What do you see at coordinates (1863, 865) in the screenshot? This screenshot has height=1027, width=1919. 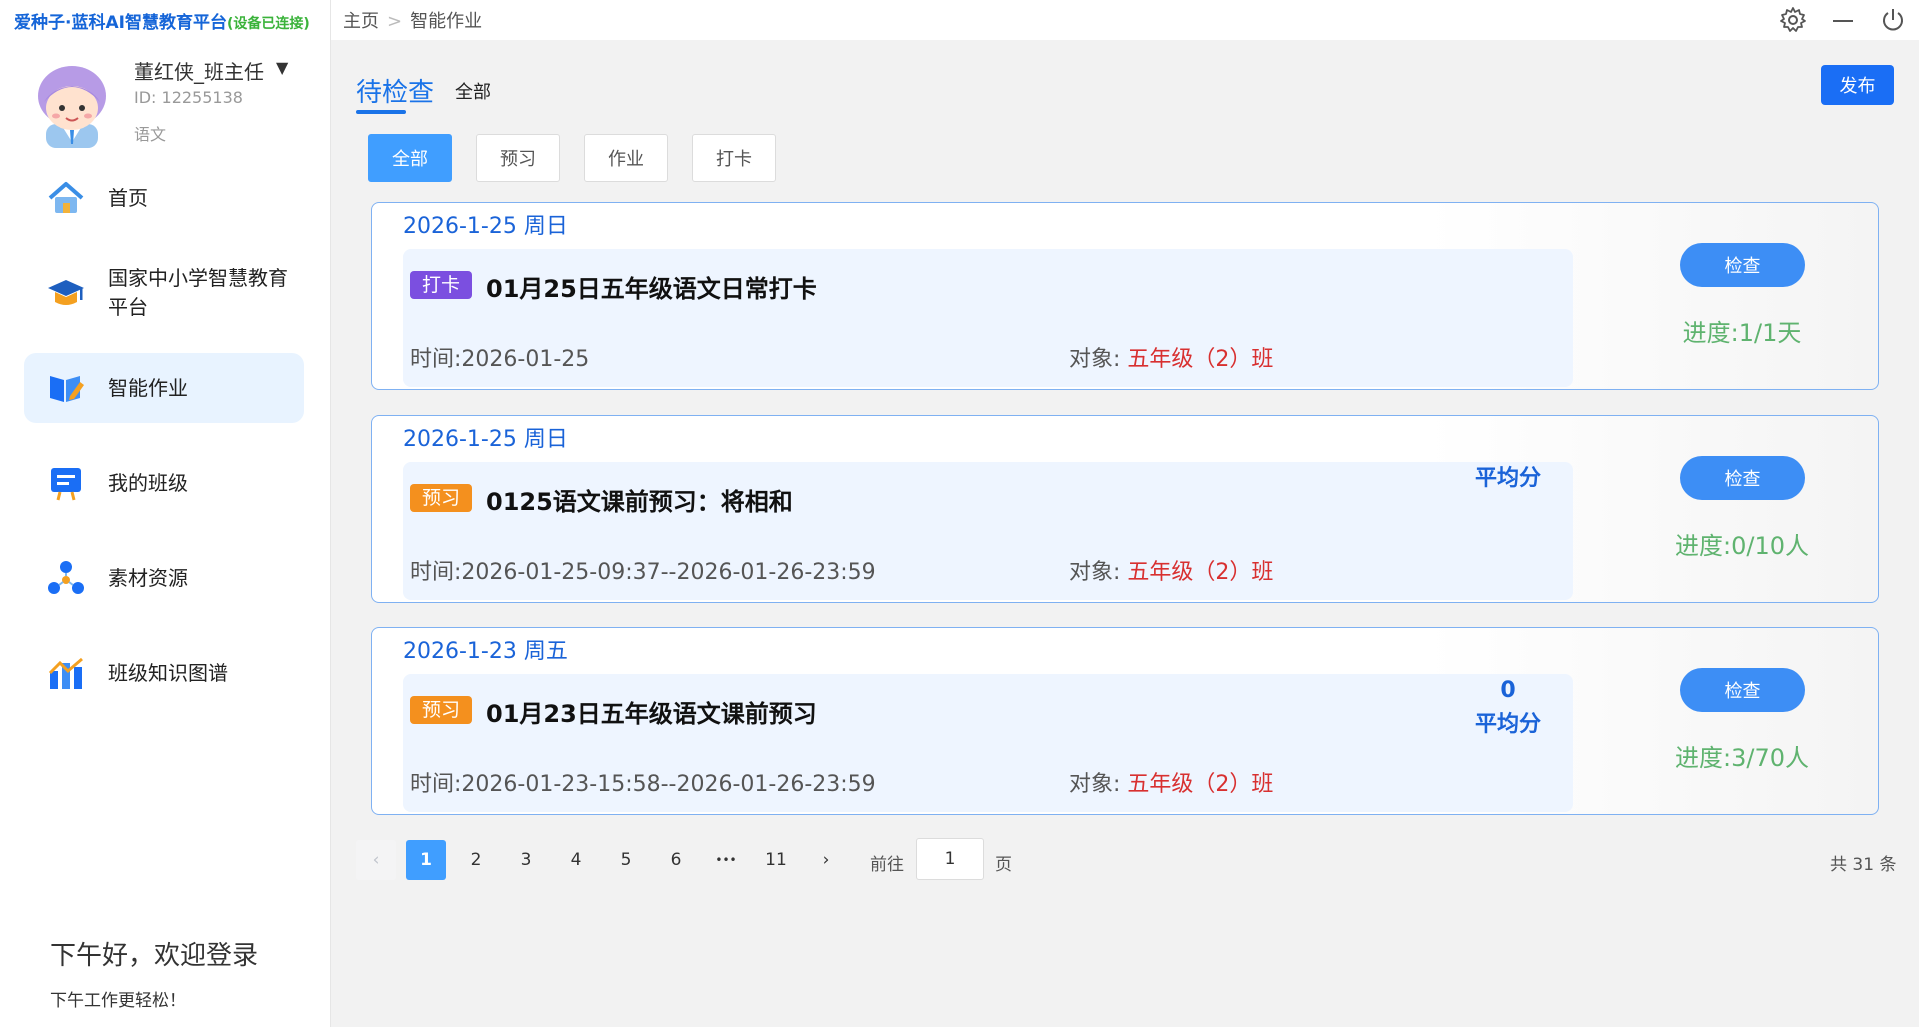 I see `pagination-total: 共 31 条` at bounding box center [1863, 865].